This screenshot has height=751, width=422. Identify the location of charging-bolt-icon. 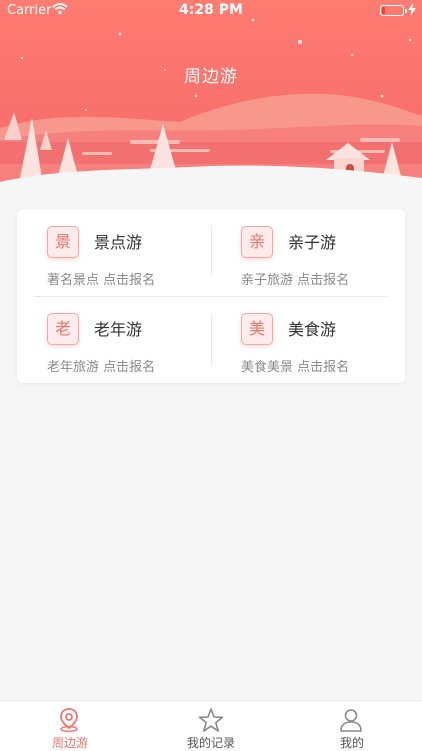
(412, 9).